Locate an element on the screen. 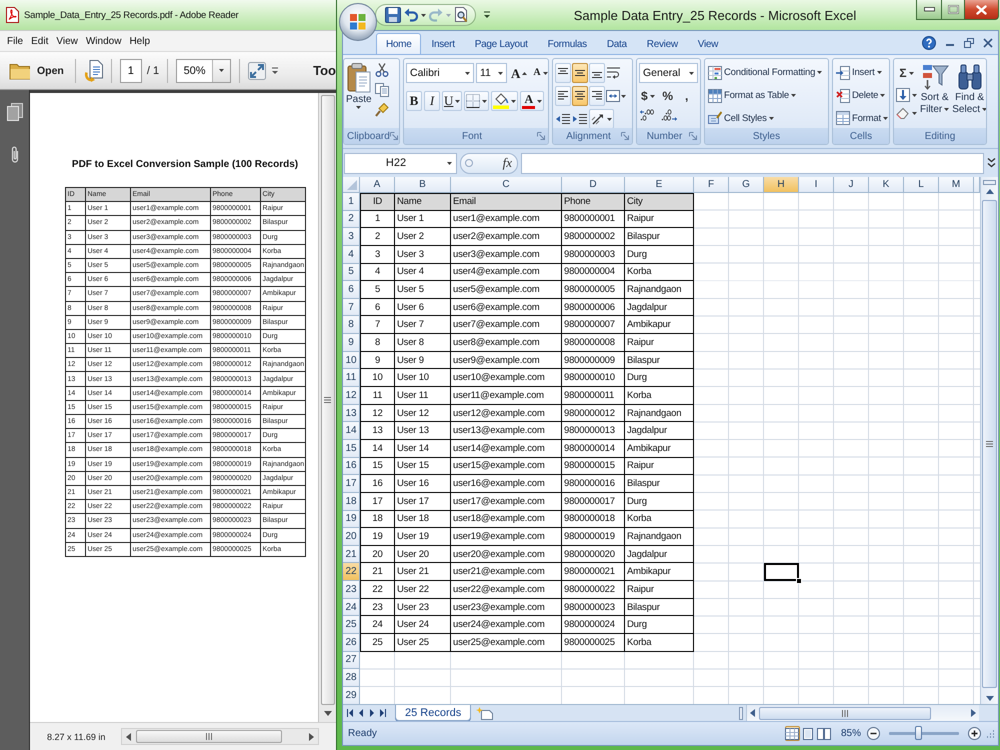  outdent-icon is located at coordinates (563, 119).